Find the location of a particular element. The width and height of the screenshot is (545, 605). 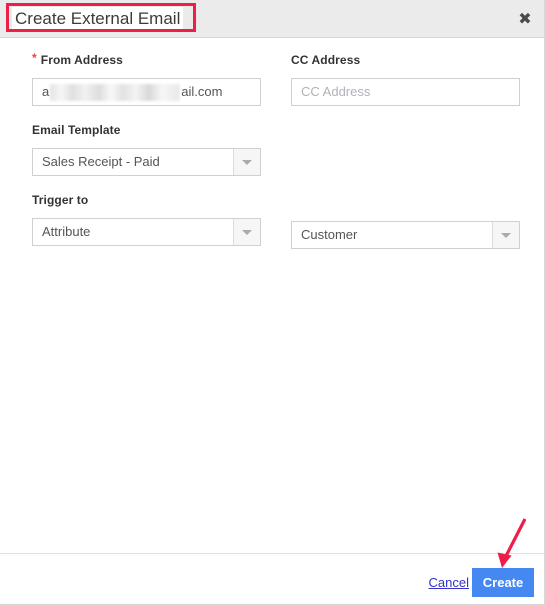

dialog-header: Create External Email ✖ is located at coordinates (272, 19).